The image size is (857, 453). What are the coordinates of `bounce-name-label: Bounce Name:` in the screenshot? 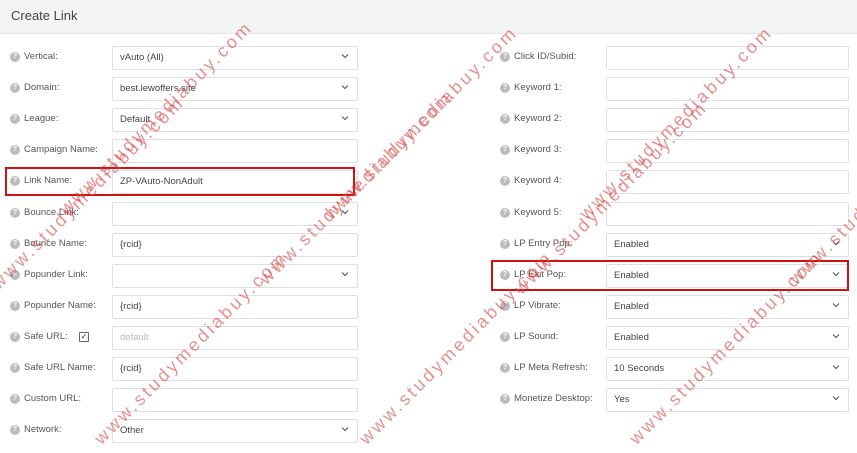 It's located at (55, 243).